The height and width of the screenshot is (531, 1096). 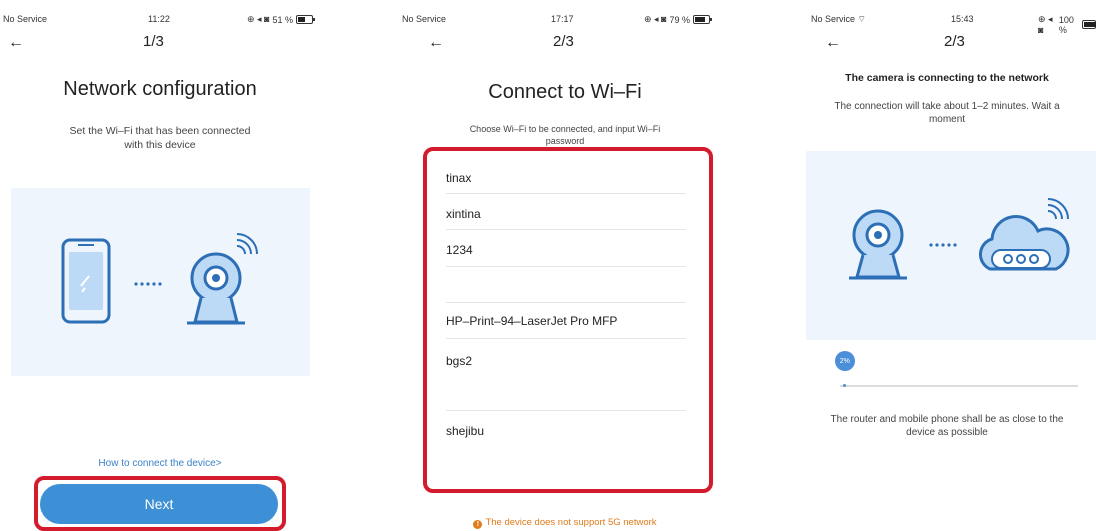 I want to click on wifi-item-1234: 1234, so click(x=459, y=250).